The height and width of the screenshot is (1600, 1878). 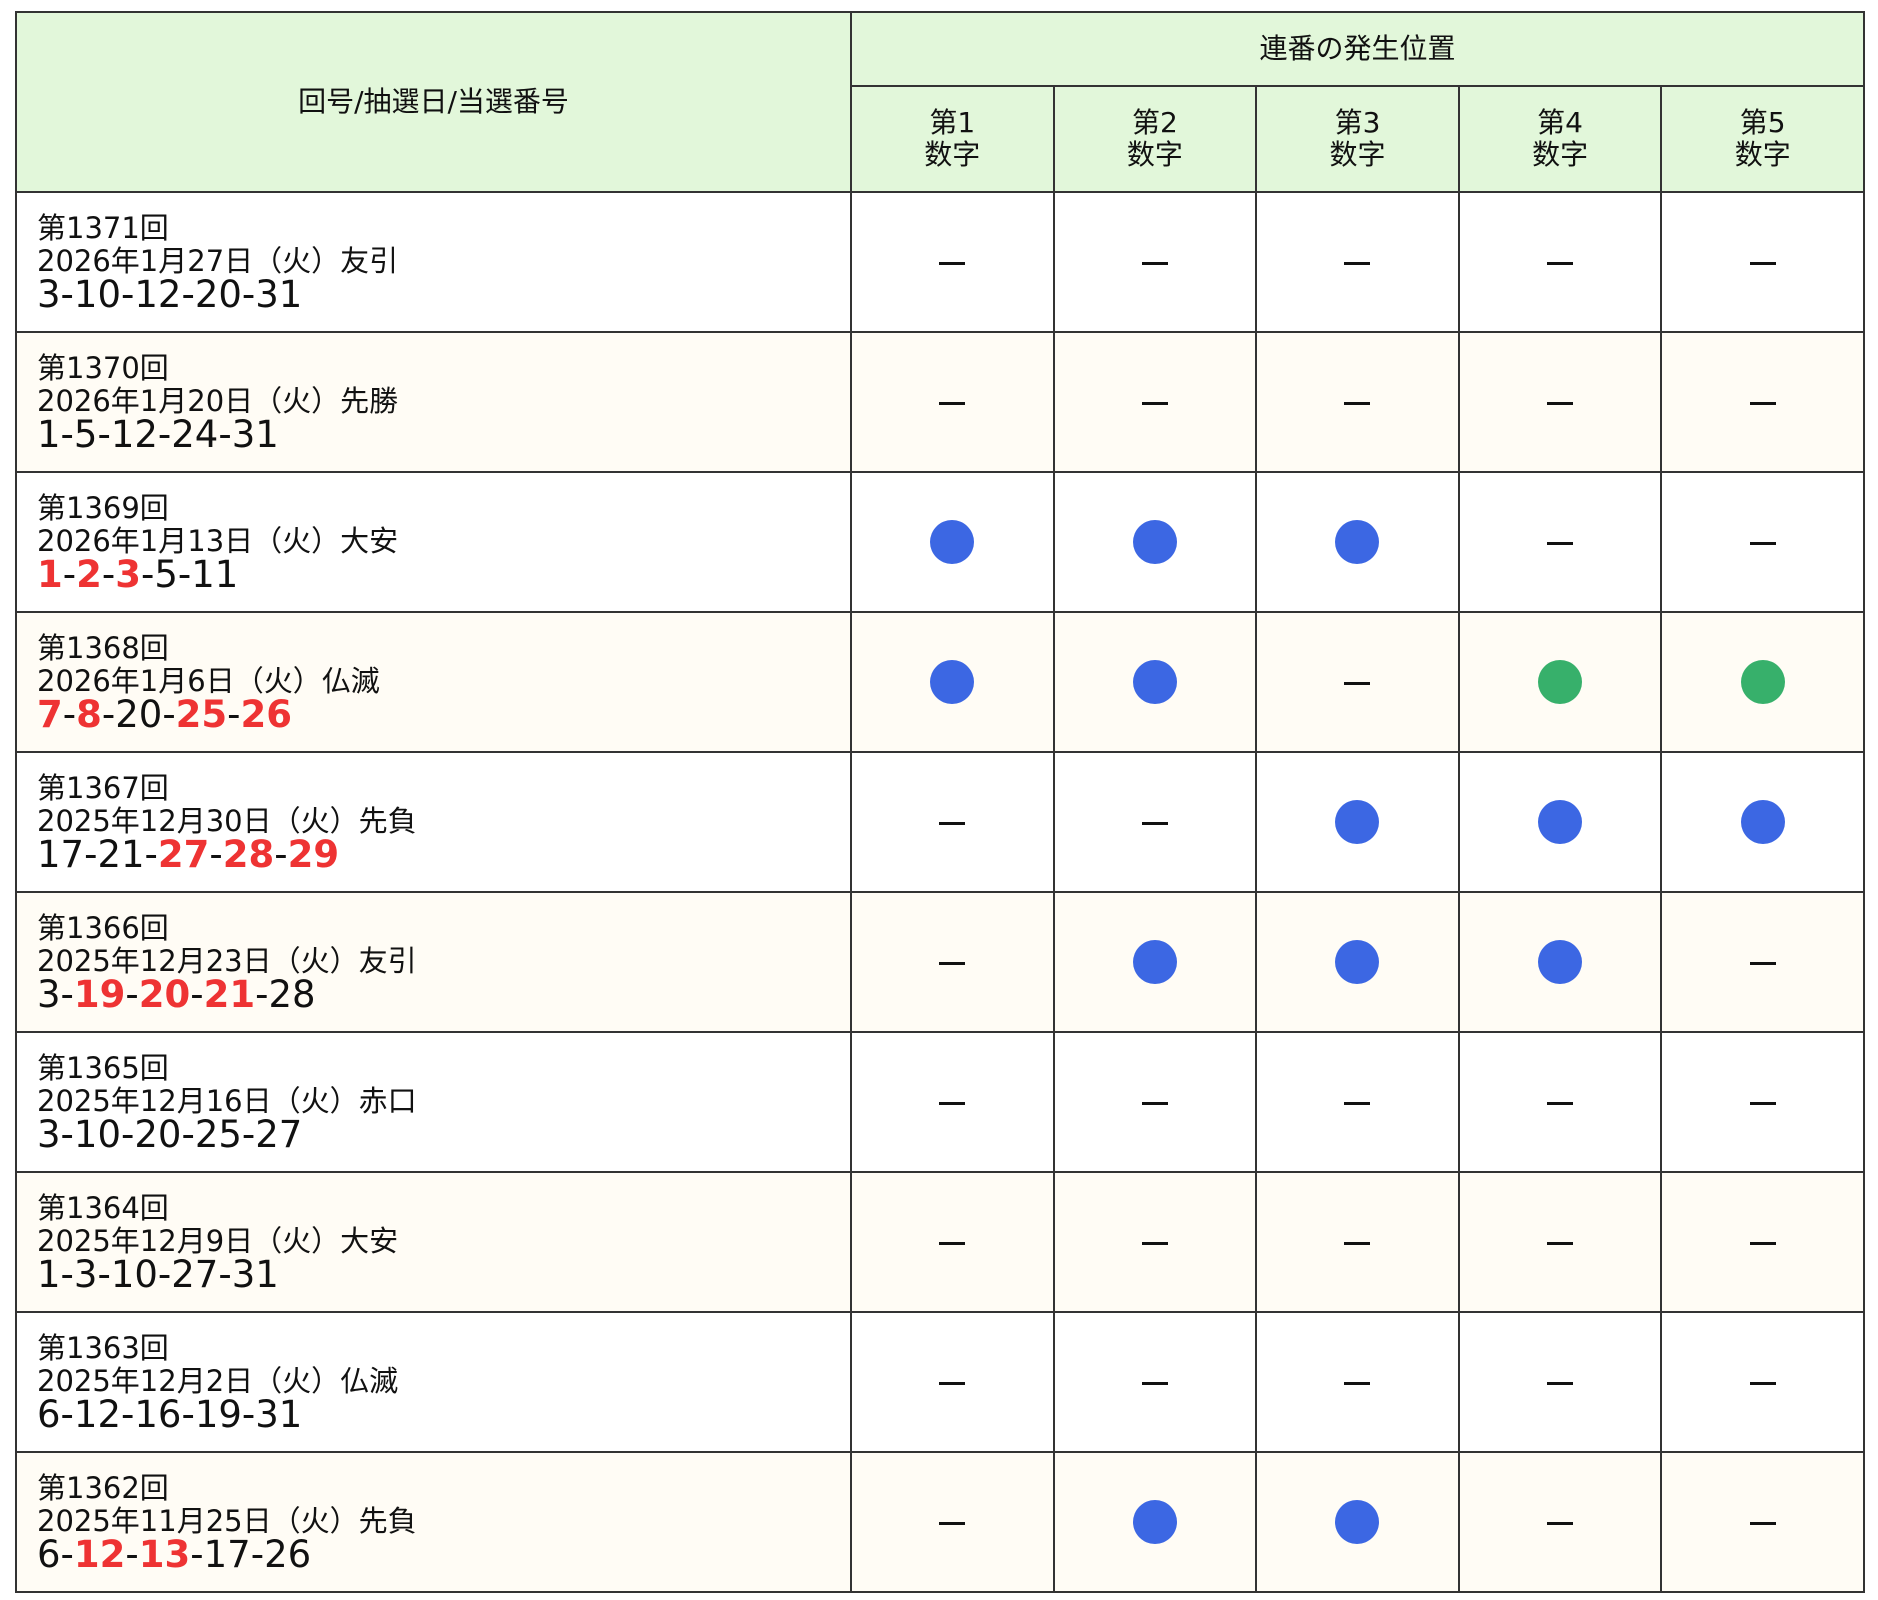 What do you see at coordinates (201, 714) in the screenshot?
I see `winning-number-consecutive: 25` at bounding box center [201, 714].